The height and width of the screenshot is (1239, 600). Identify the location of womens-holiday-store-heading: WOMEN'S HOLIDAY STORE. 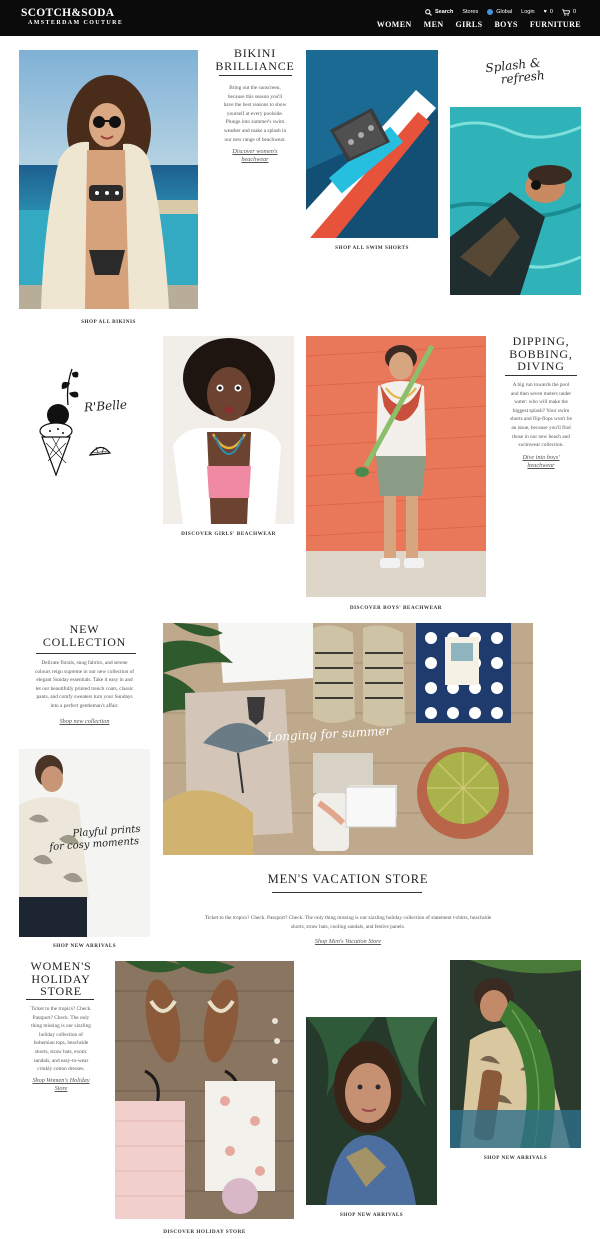
(61, 979).